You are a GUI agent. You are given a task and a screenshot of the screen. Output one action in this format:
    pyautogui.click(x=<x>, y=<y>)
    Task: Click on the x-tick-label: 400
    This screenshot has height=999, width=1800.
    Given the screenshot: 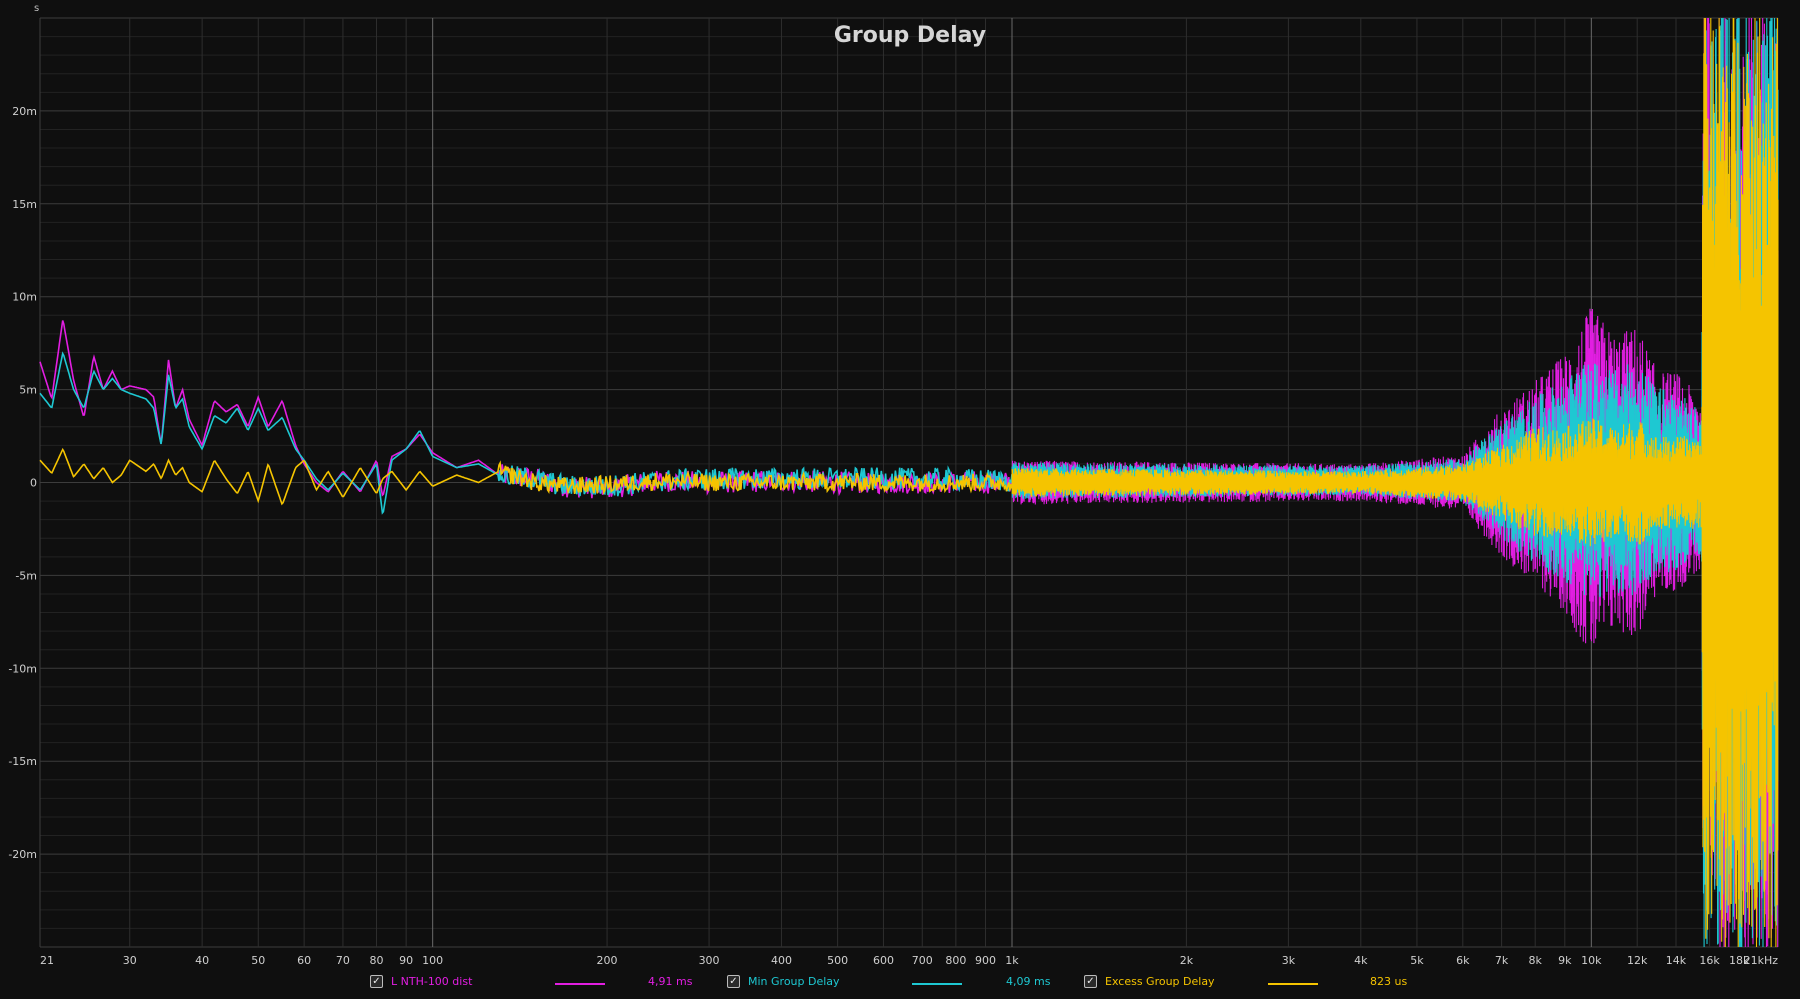 What is the action you would take?
    pyautogui.click(x=781, y=960)
    